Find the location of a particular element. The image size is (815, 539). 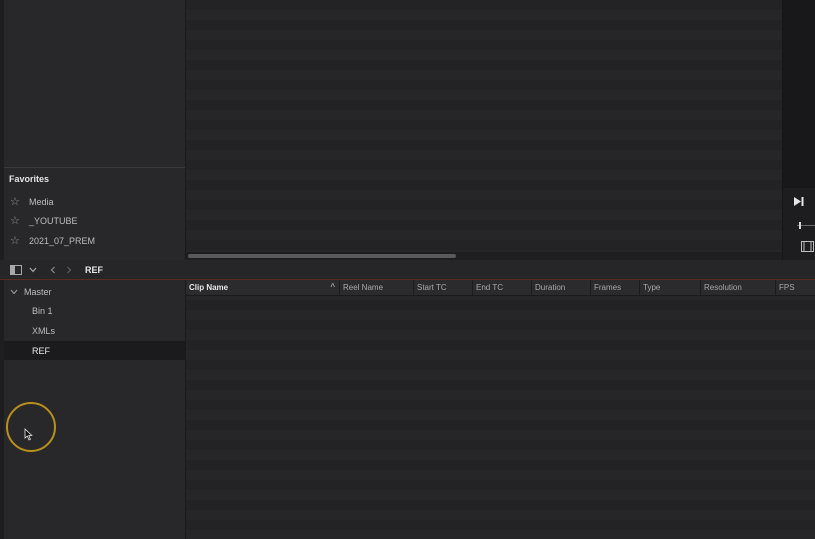

tree-item-label: Master is located at coordinates (38, 291).